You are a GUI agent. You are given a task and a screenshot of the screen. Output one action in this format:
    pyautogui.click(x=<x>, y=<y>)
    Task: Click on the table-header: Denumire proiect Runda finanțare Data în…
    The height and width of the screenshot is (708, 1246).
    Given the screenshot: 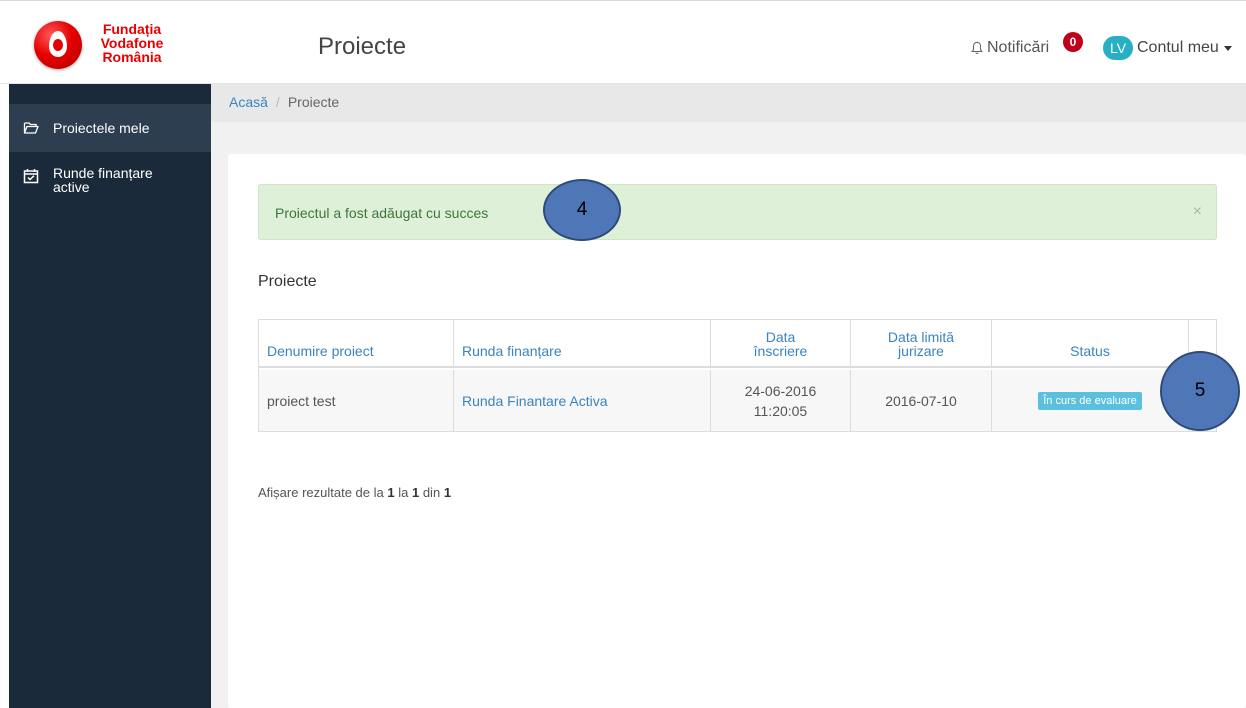 What is the action you would take?
    pyautogui.click(x=737, y=344)
    